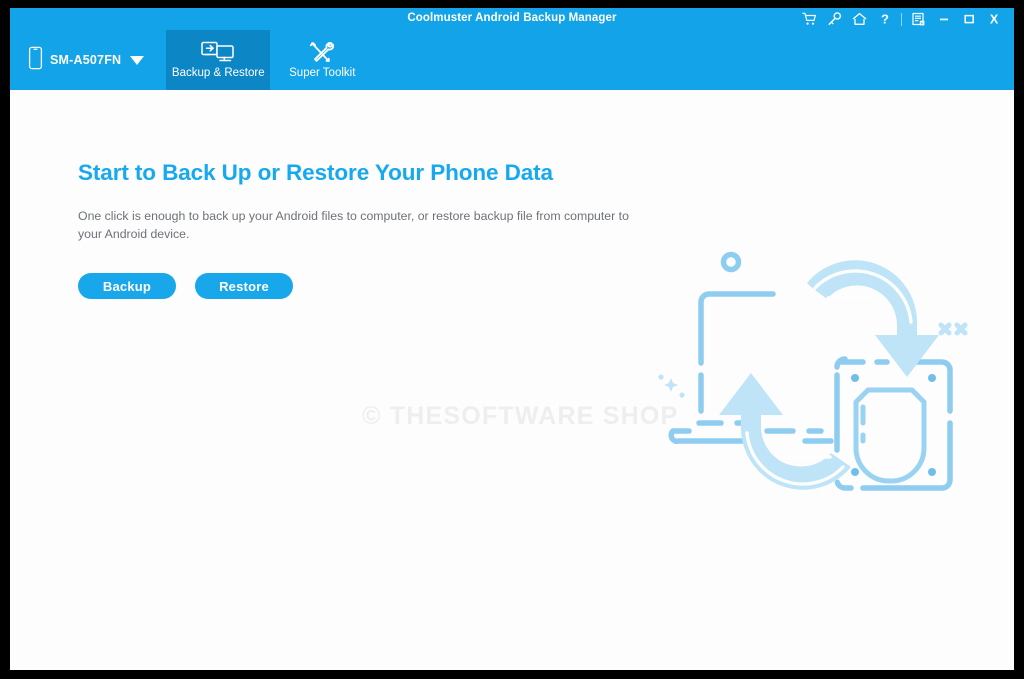  What do you see at coordinates (809, 19) in the screenshot?
I see `cart-icon` at bounding box center [809, 19].